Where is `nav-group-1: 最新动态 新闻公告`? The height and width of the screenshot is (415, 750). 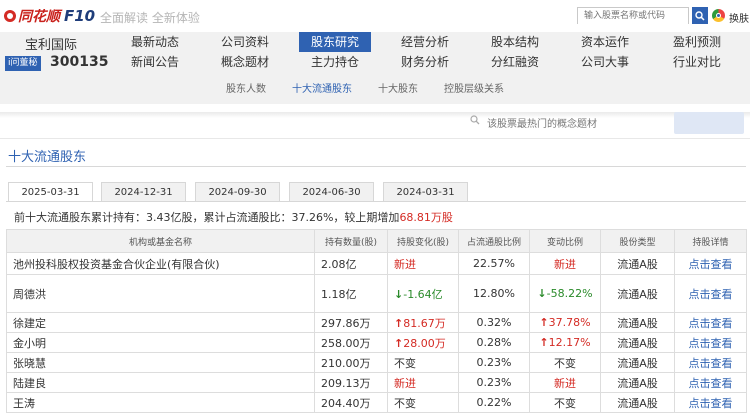
nav-group-1: 最新动态 新闻公告 is located at coordinates (155, 52).